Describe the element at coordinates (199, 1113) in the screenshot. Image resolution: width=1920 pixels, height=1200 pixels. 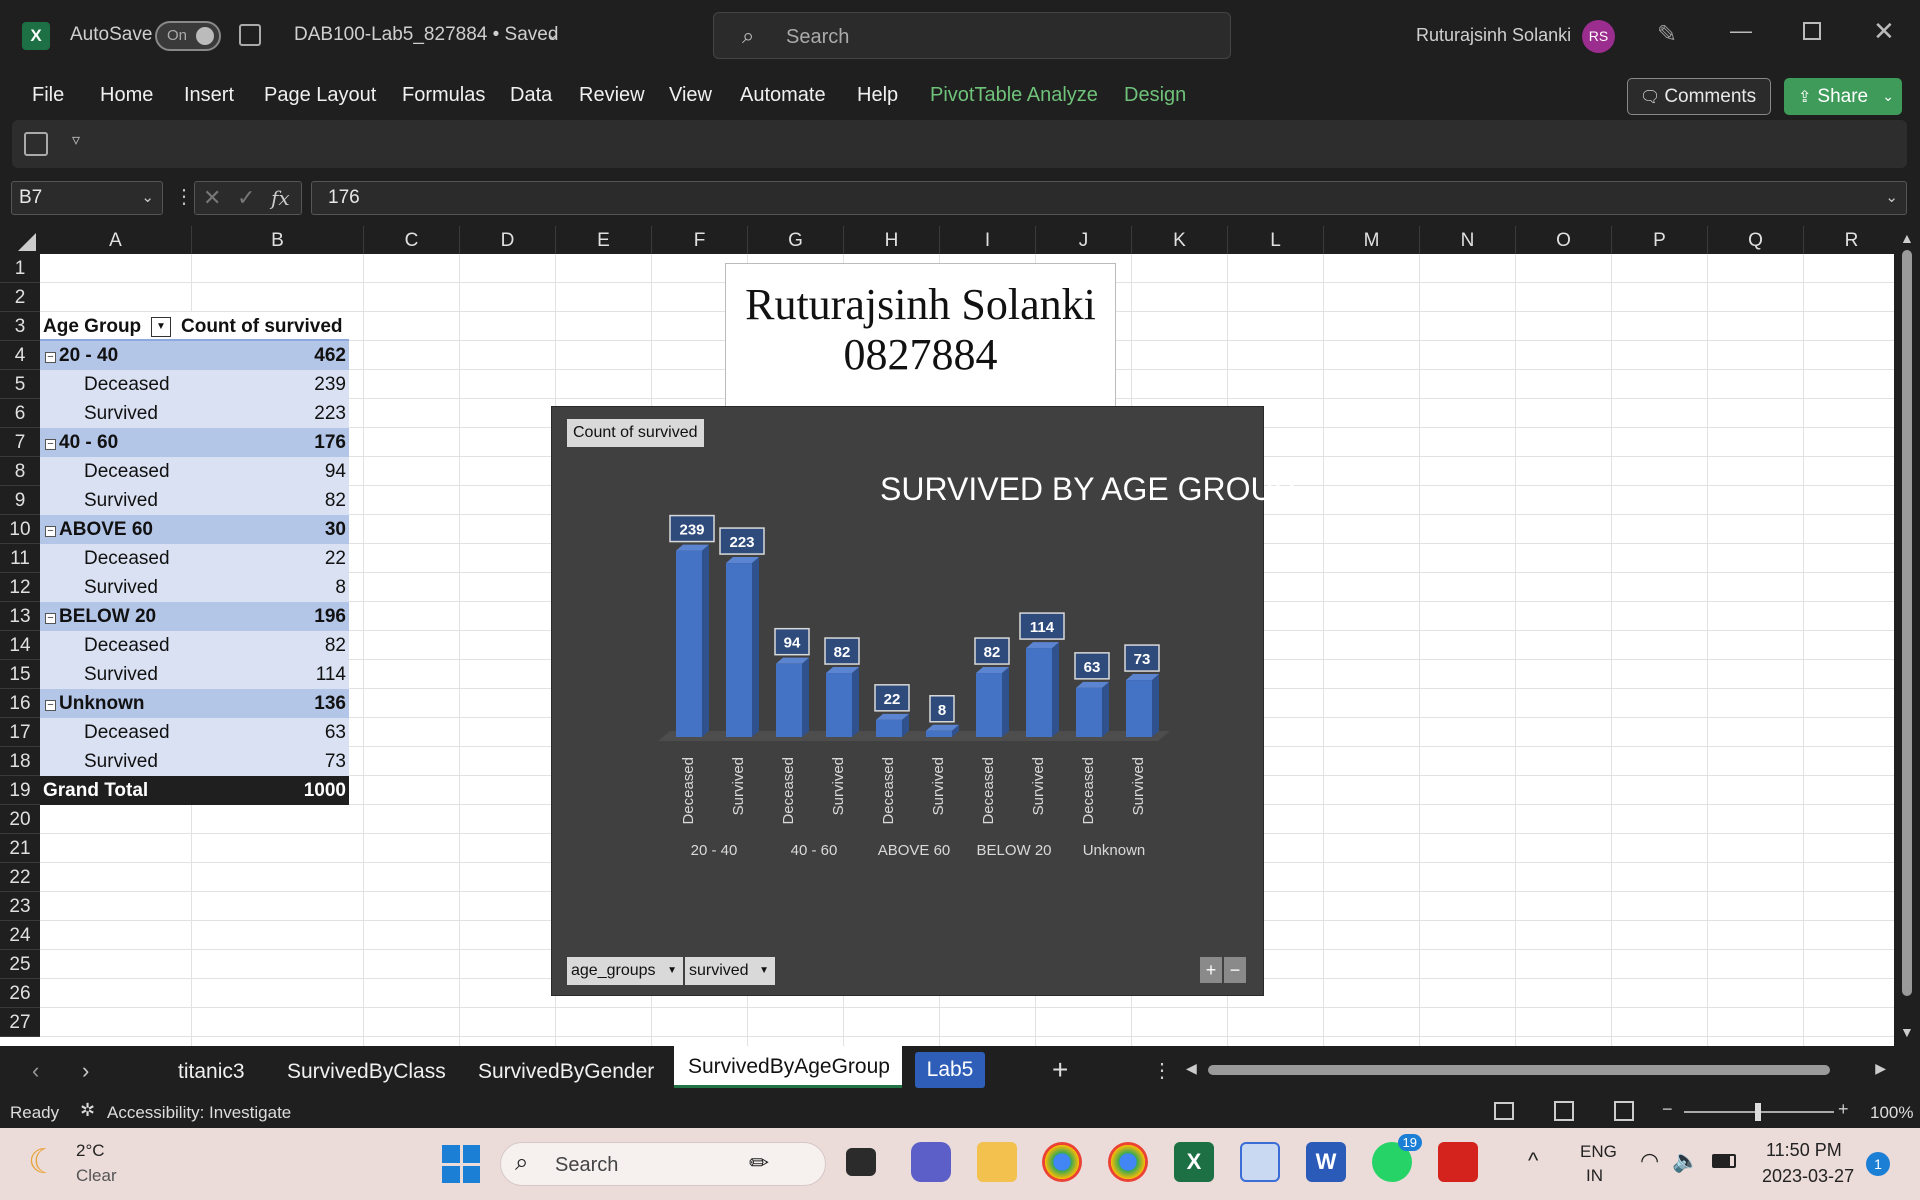
I see `accessibility-status: Accessibility: Investigate` at that location.